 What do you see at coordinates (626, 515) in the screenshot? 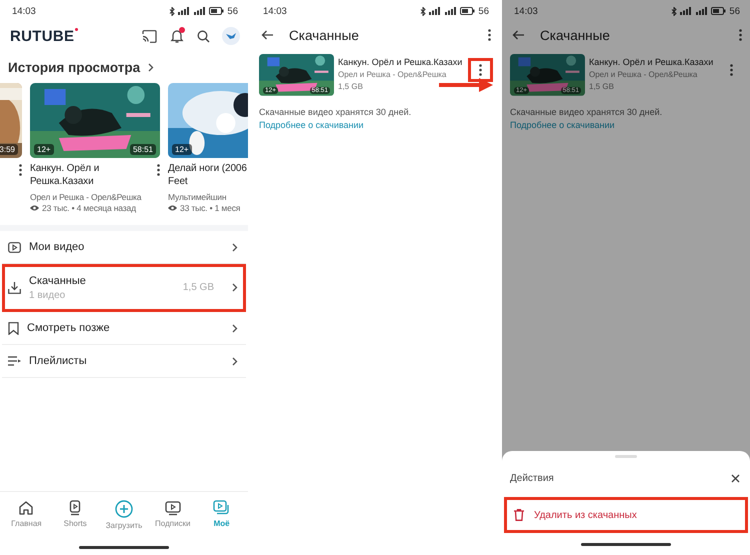
I see `delete-action: Удалить из скачанных` at bounding box center [626, 515].